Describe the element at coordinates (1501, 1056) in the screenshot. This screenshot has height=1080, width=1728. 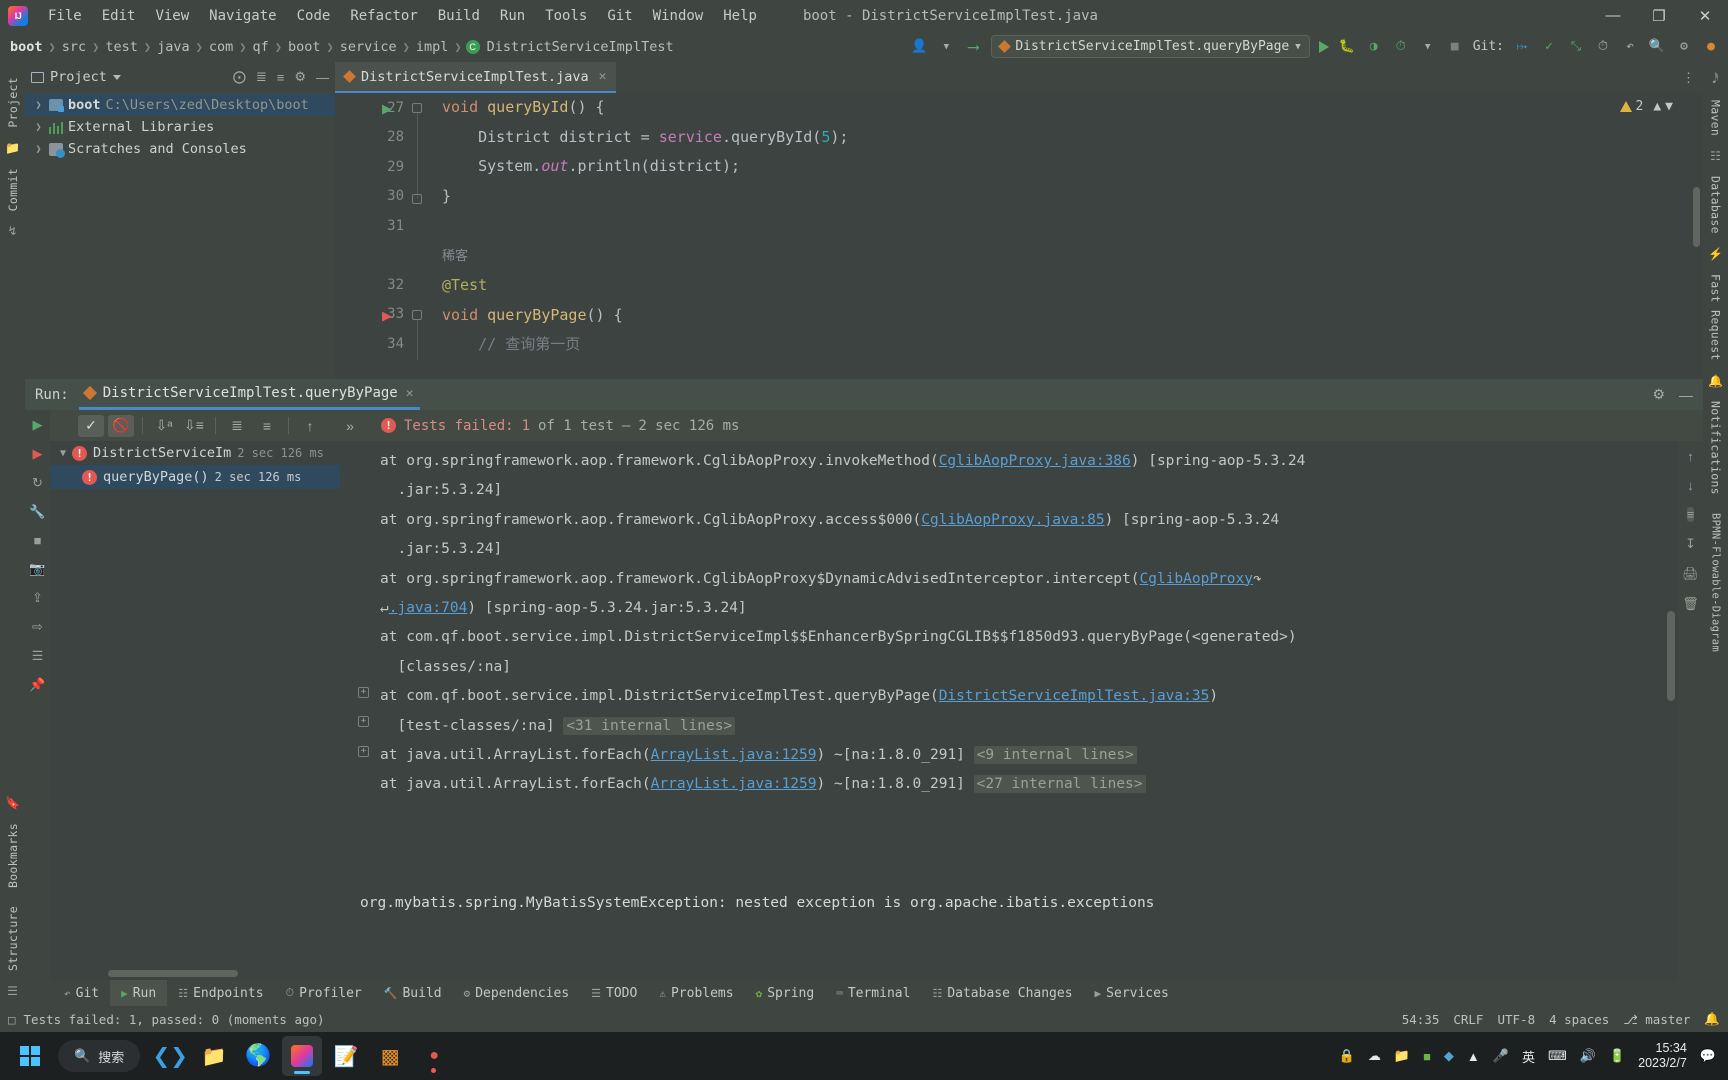
I see `tray-mic-icon: 🎤` at that location.